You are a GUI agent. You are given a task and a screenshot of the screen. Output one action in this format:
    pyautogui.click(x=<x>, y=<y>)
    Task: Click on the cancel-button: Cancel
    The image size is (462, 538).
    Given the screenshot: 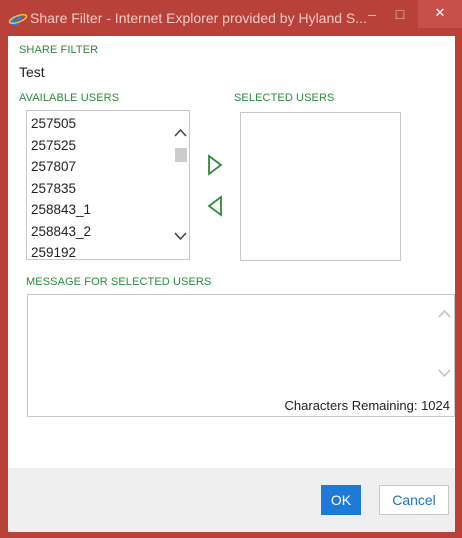 What is the action you would take?
    pyautogui.click(x=414, y=500)
    